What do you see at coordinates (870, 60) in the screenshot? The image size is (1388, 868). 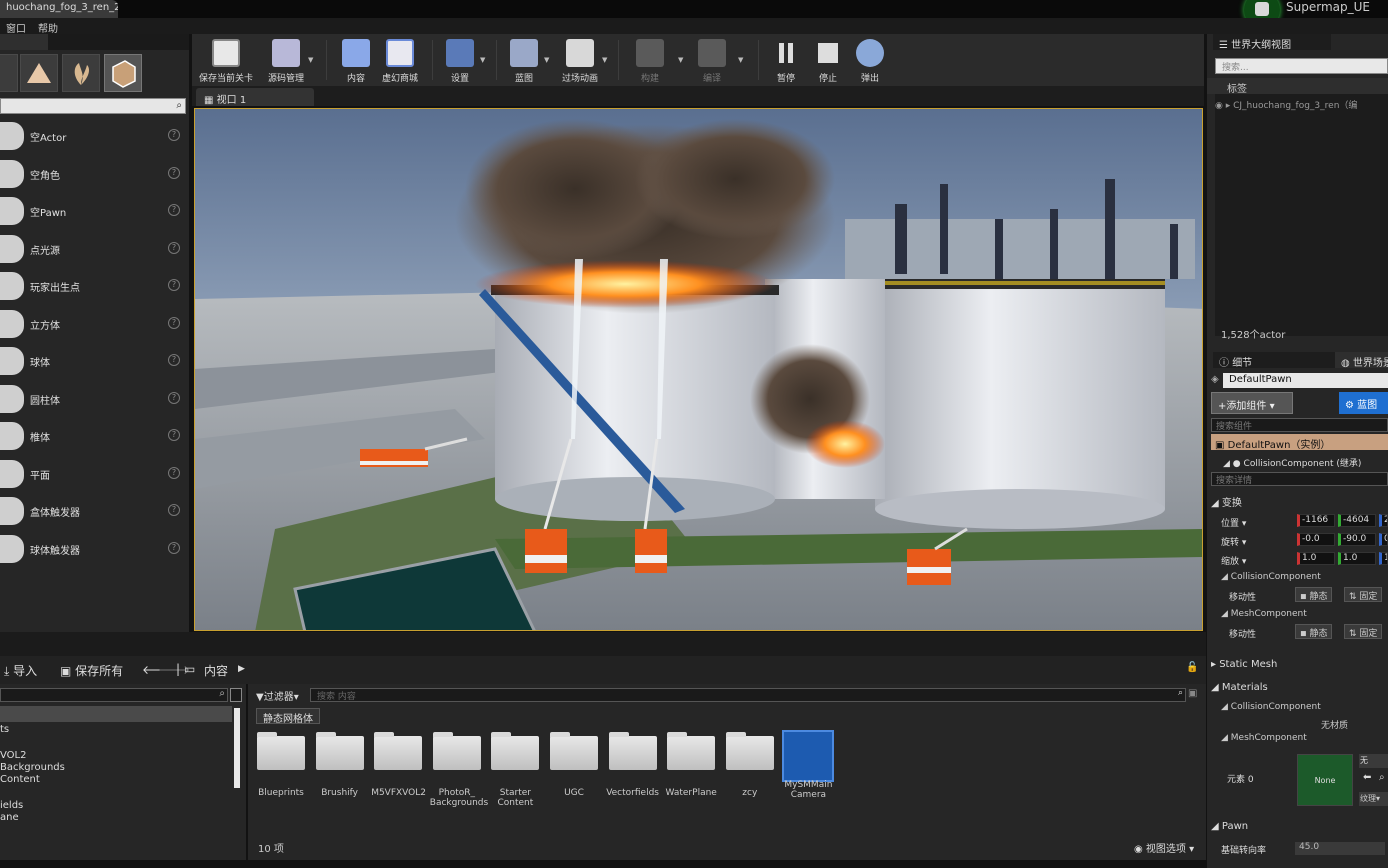 I see `eject-button: 弹出` at bounding box center [870, 60].